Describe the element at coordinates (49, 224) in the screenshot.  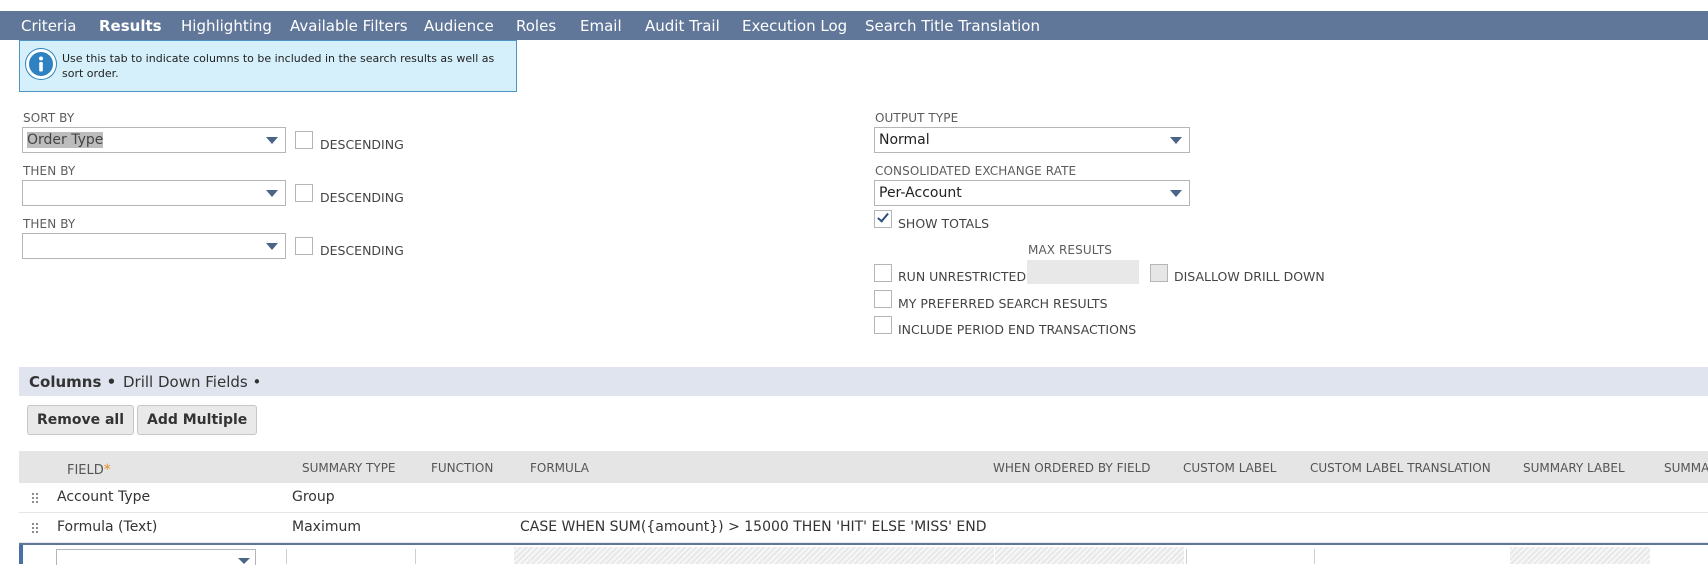
I see `then-by-2-label: THEN BY` at that location.